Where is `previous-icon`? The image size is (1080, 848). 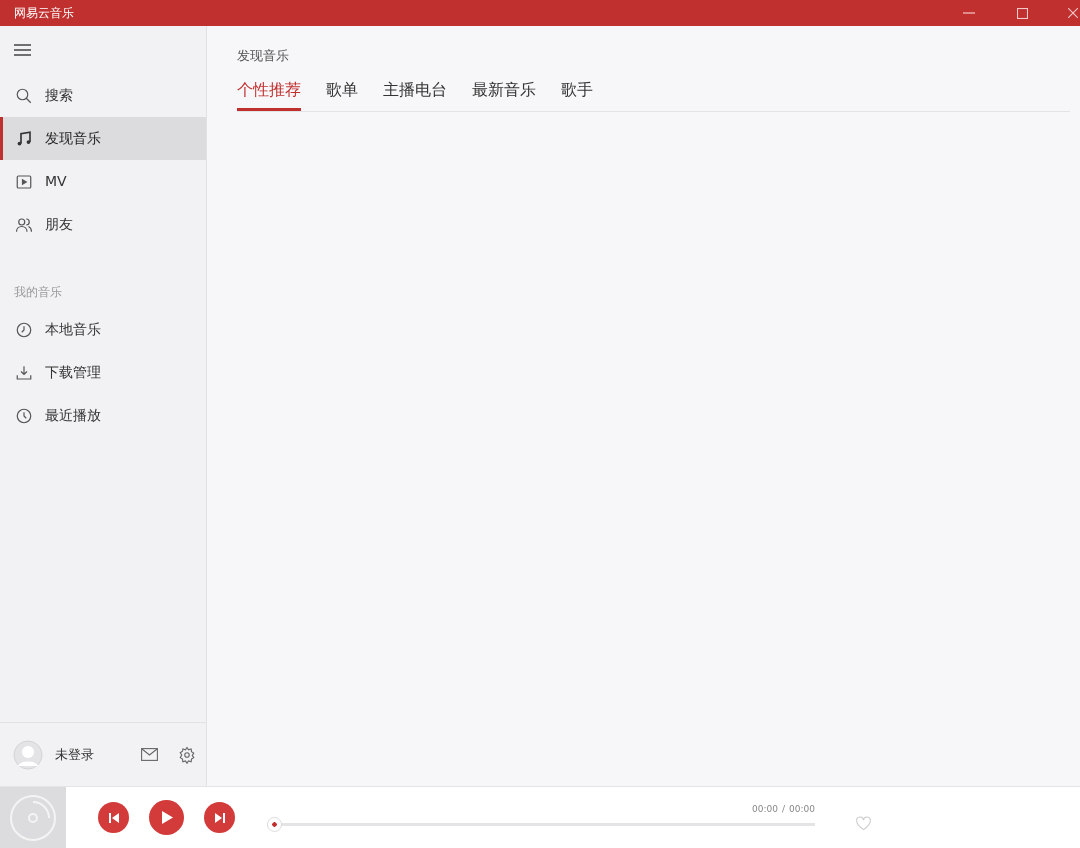
previous-icon is located at coordinates (113, 817).